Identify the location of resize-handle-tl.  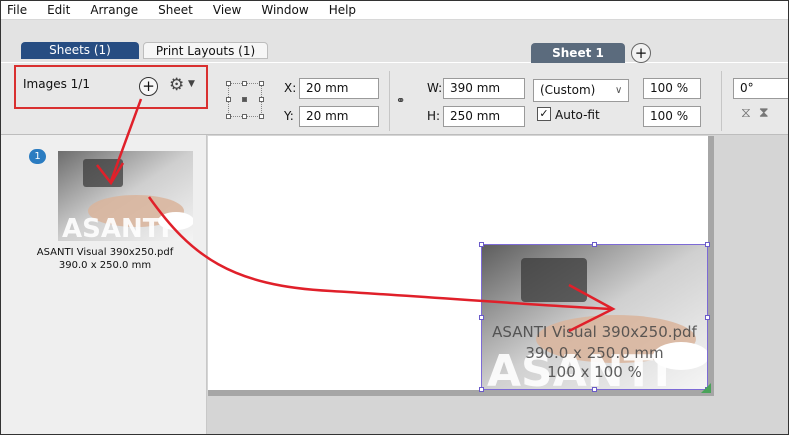
(481, 244).